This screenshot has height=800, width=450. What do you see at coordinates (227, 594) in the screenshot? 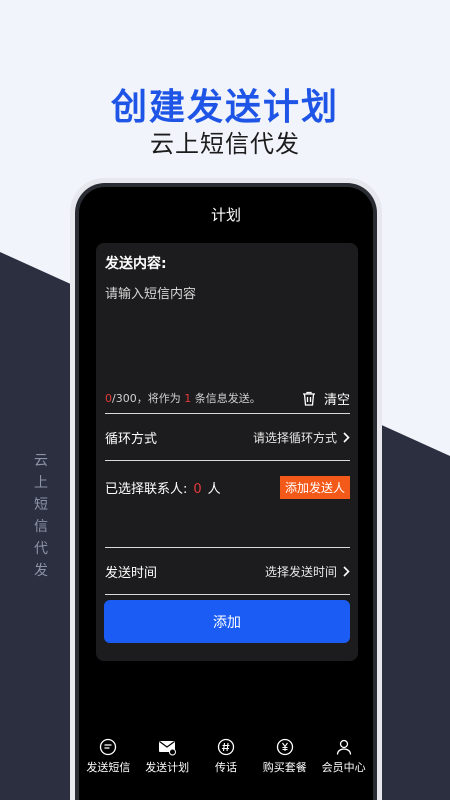
I see `divider` at bounding box center [227, 594].